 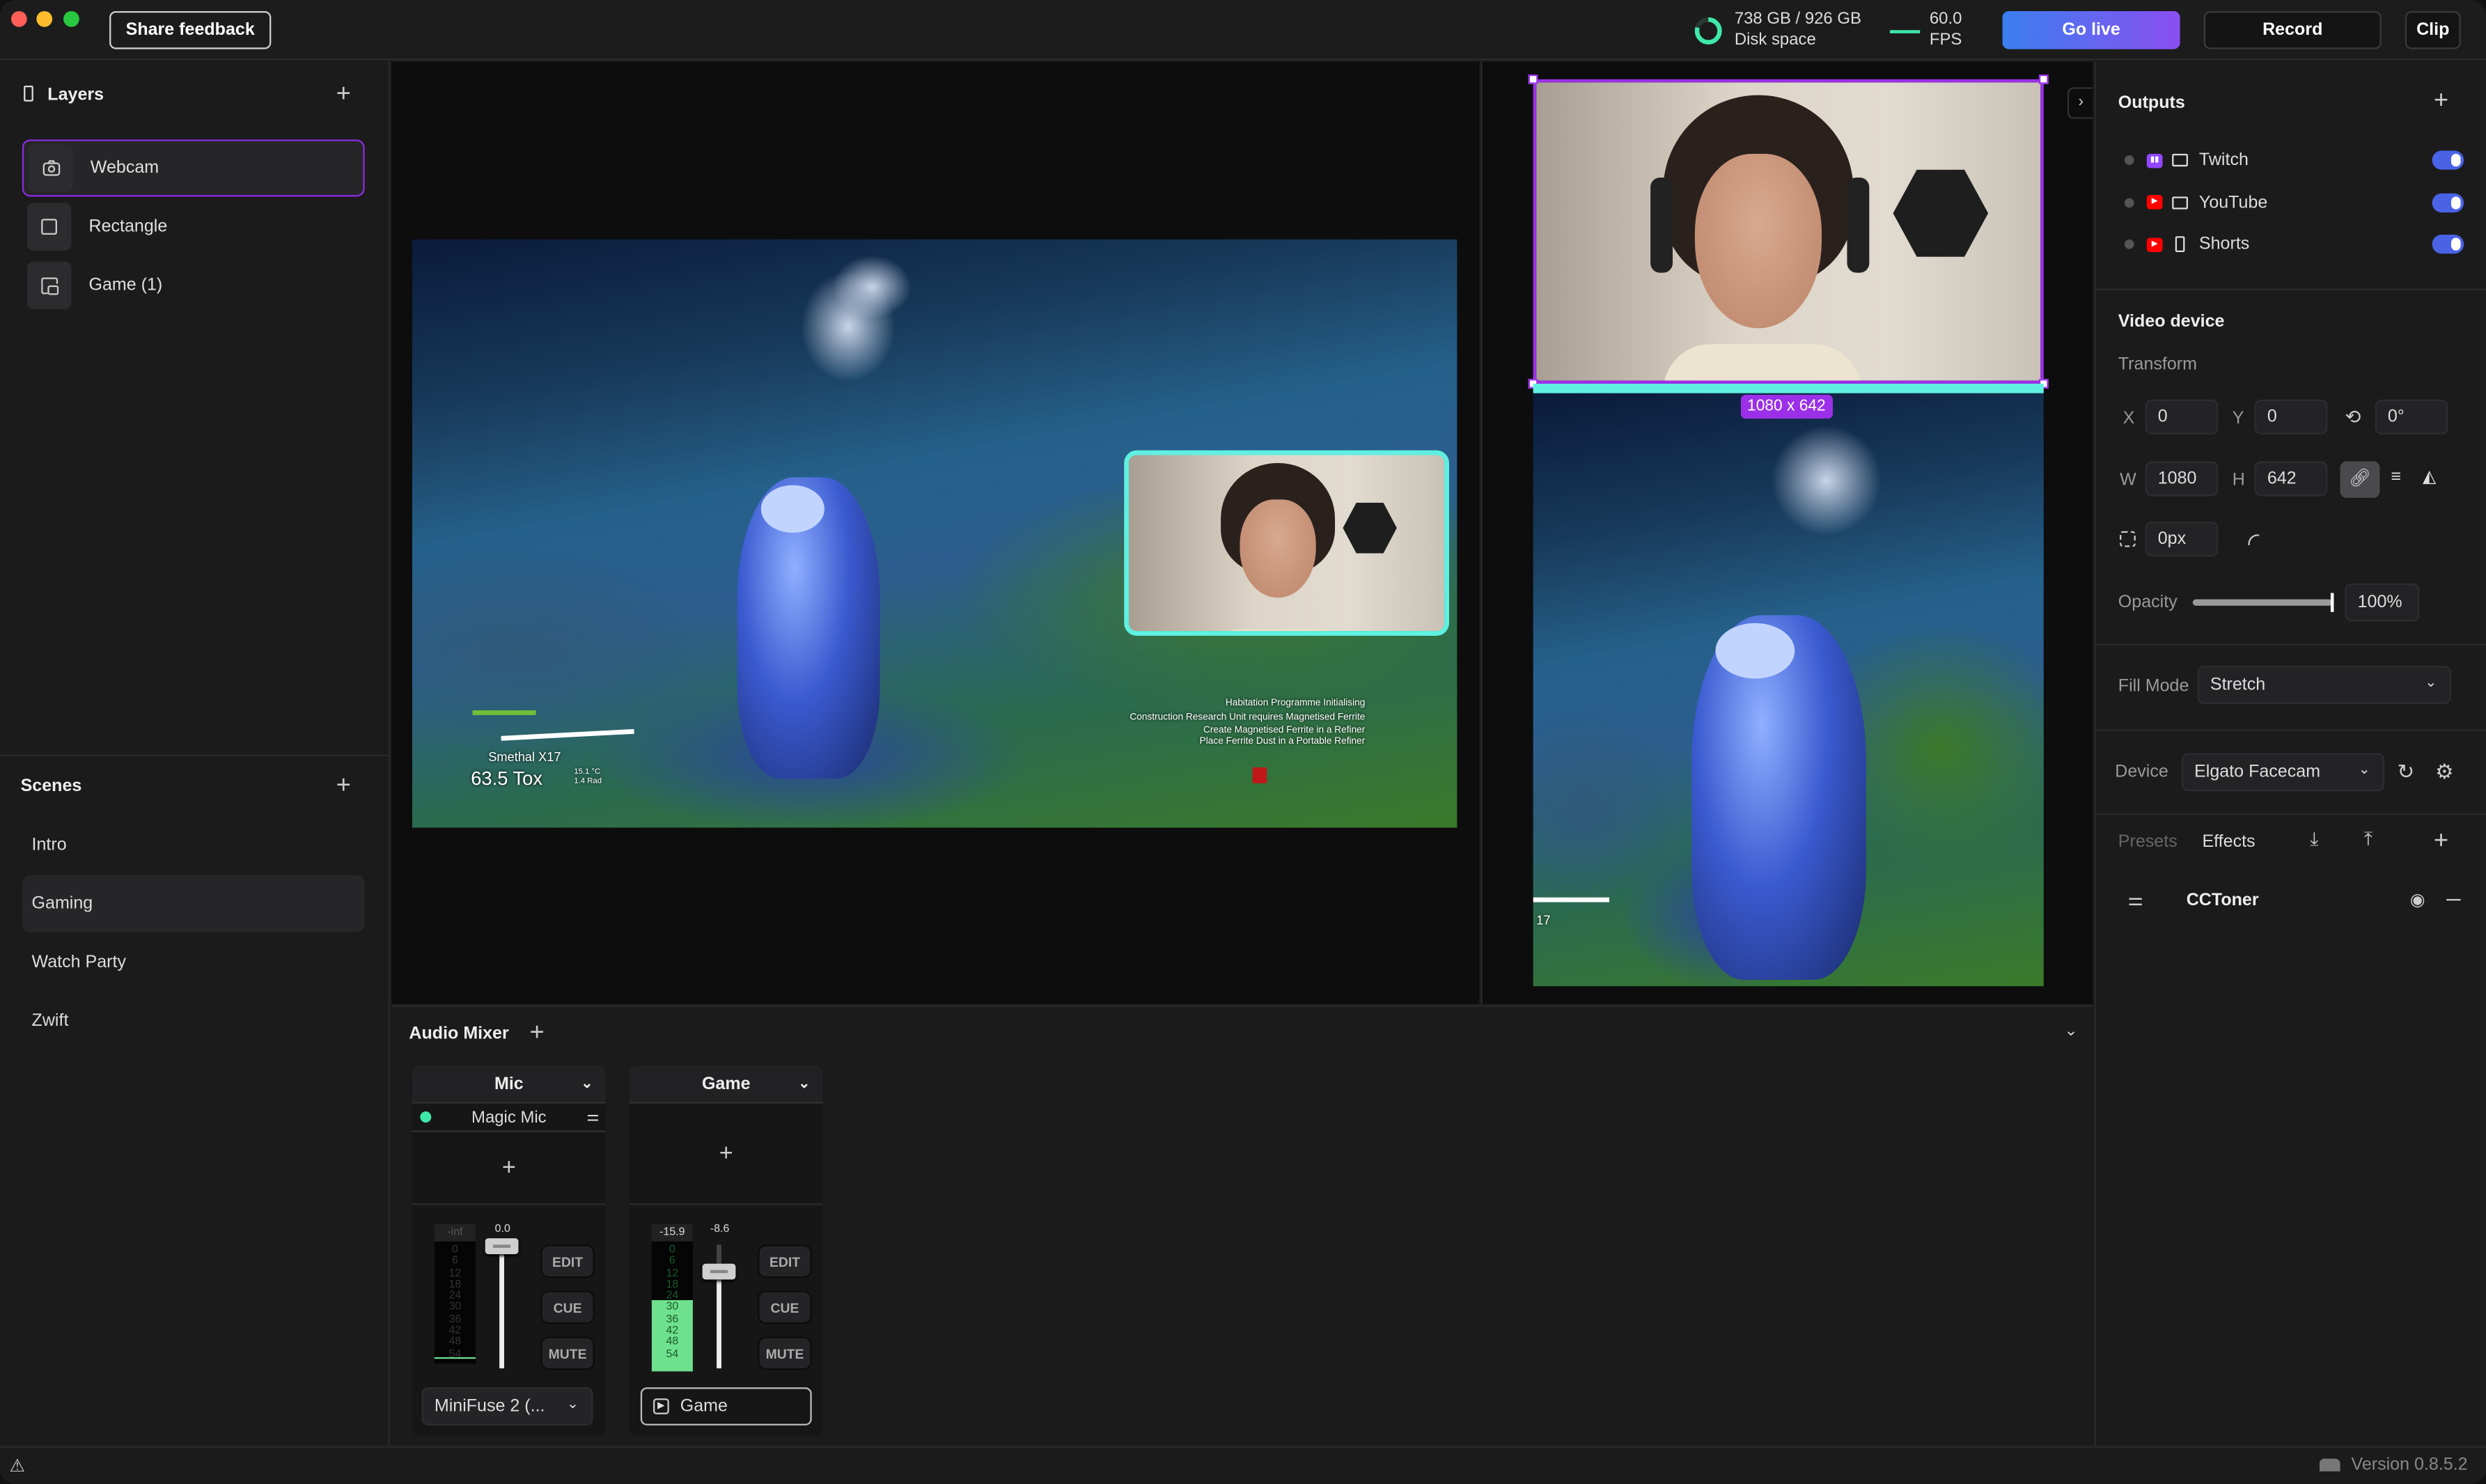 I want to click on output-youtube: ▶ YouTube, so click(x=2292, y=203).